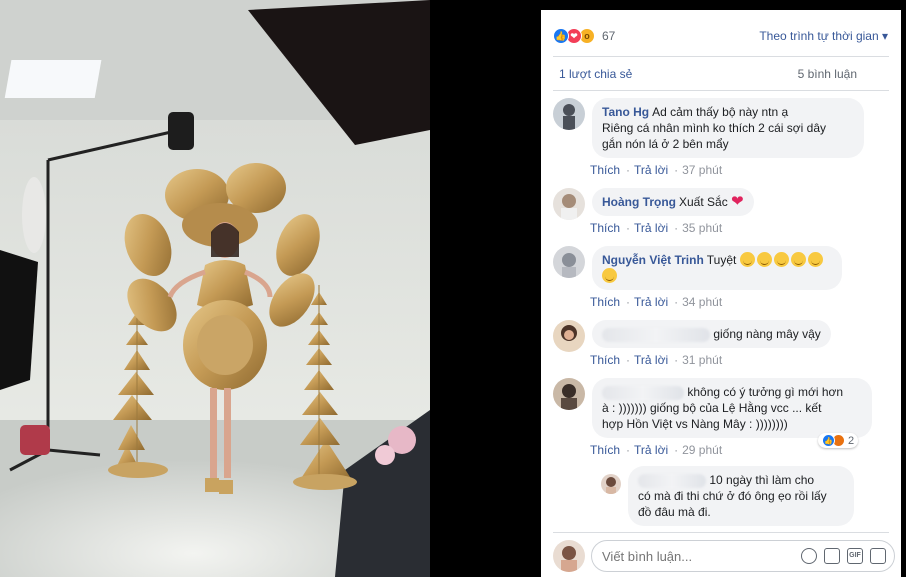  What do you see at coordinates (809, 556) in the screenshot?
I see `emoji-icon` at bounding box center [809, 556].